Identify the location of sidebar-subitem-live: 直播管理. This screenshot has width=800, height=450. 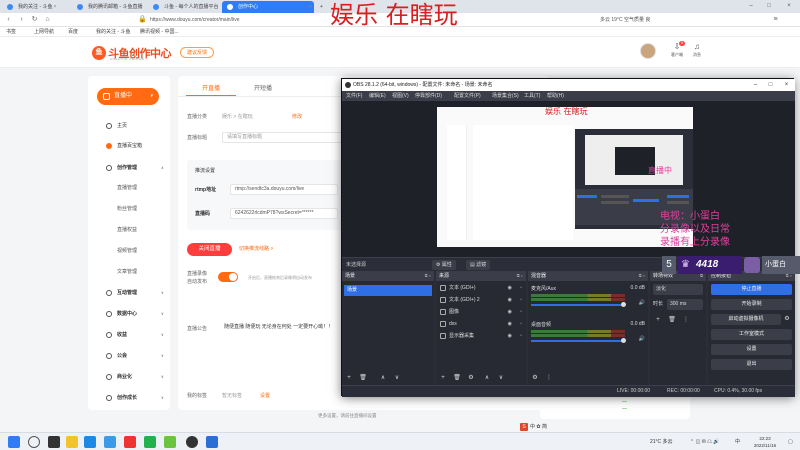
(127, 188).